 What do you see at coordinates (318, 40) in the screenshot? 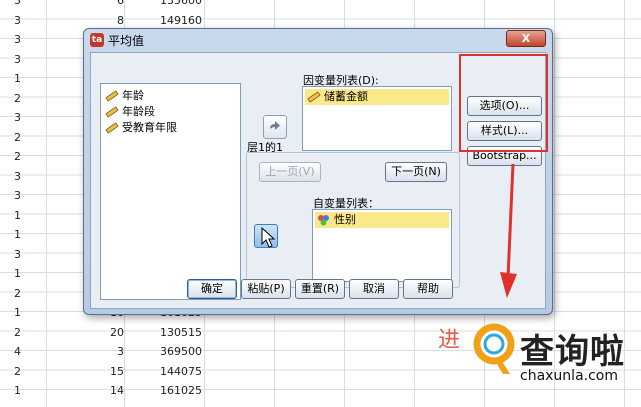
I see `dialog-titlebar: ta 平均值 X` at bounding box center [318, 40].